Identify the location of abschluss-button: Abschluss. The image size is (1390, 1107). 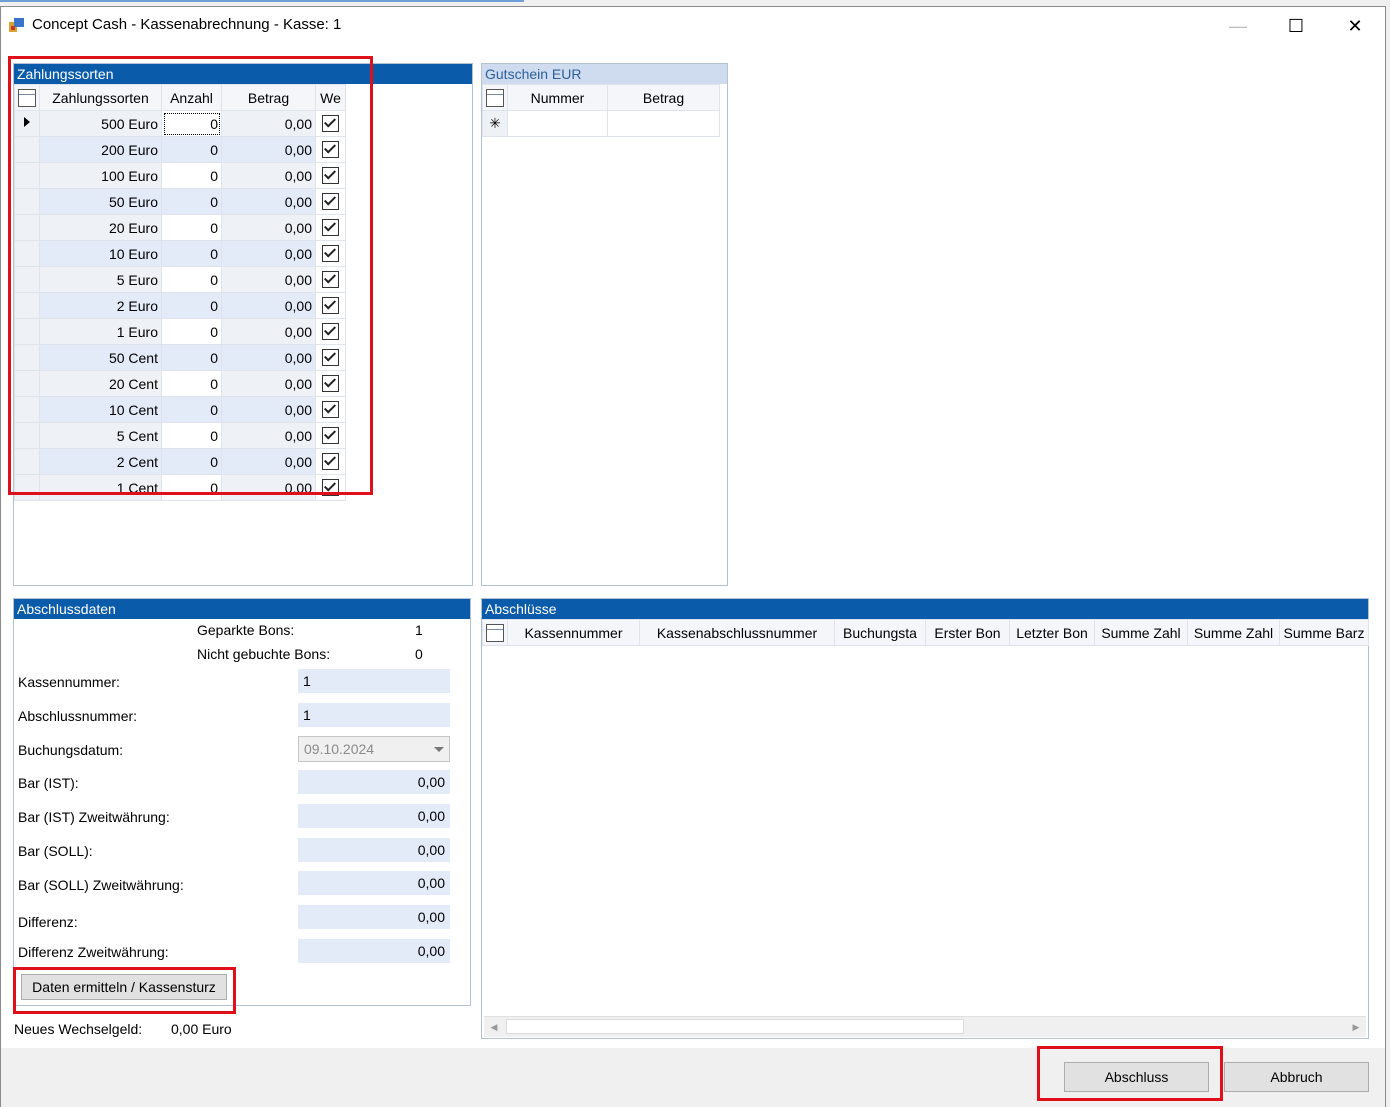
(1136, 1077).